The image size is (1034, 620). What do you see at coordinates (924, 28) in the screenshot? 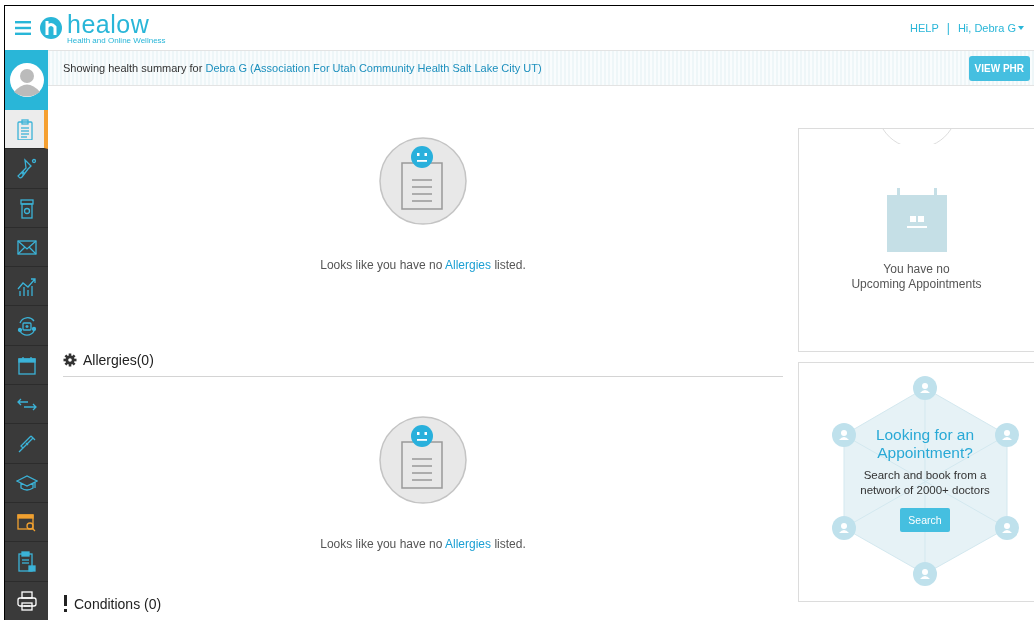
I see `help-link: HELP` at bounding box center [924, 28].